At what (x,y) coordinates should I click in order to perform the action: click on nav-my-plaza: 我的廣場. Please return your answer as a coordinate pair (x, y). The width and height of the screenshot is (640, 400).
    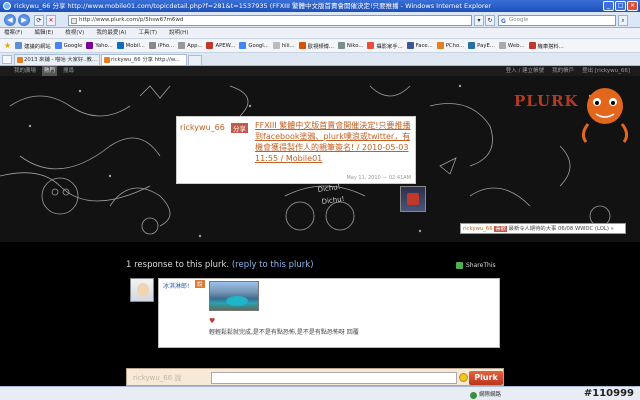
    Looking at the image, I should click on (25, 71).